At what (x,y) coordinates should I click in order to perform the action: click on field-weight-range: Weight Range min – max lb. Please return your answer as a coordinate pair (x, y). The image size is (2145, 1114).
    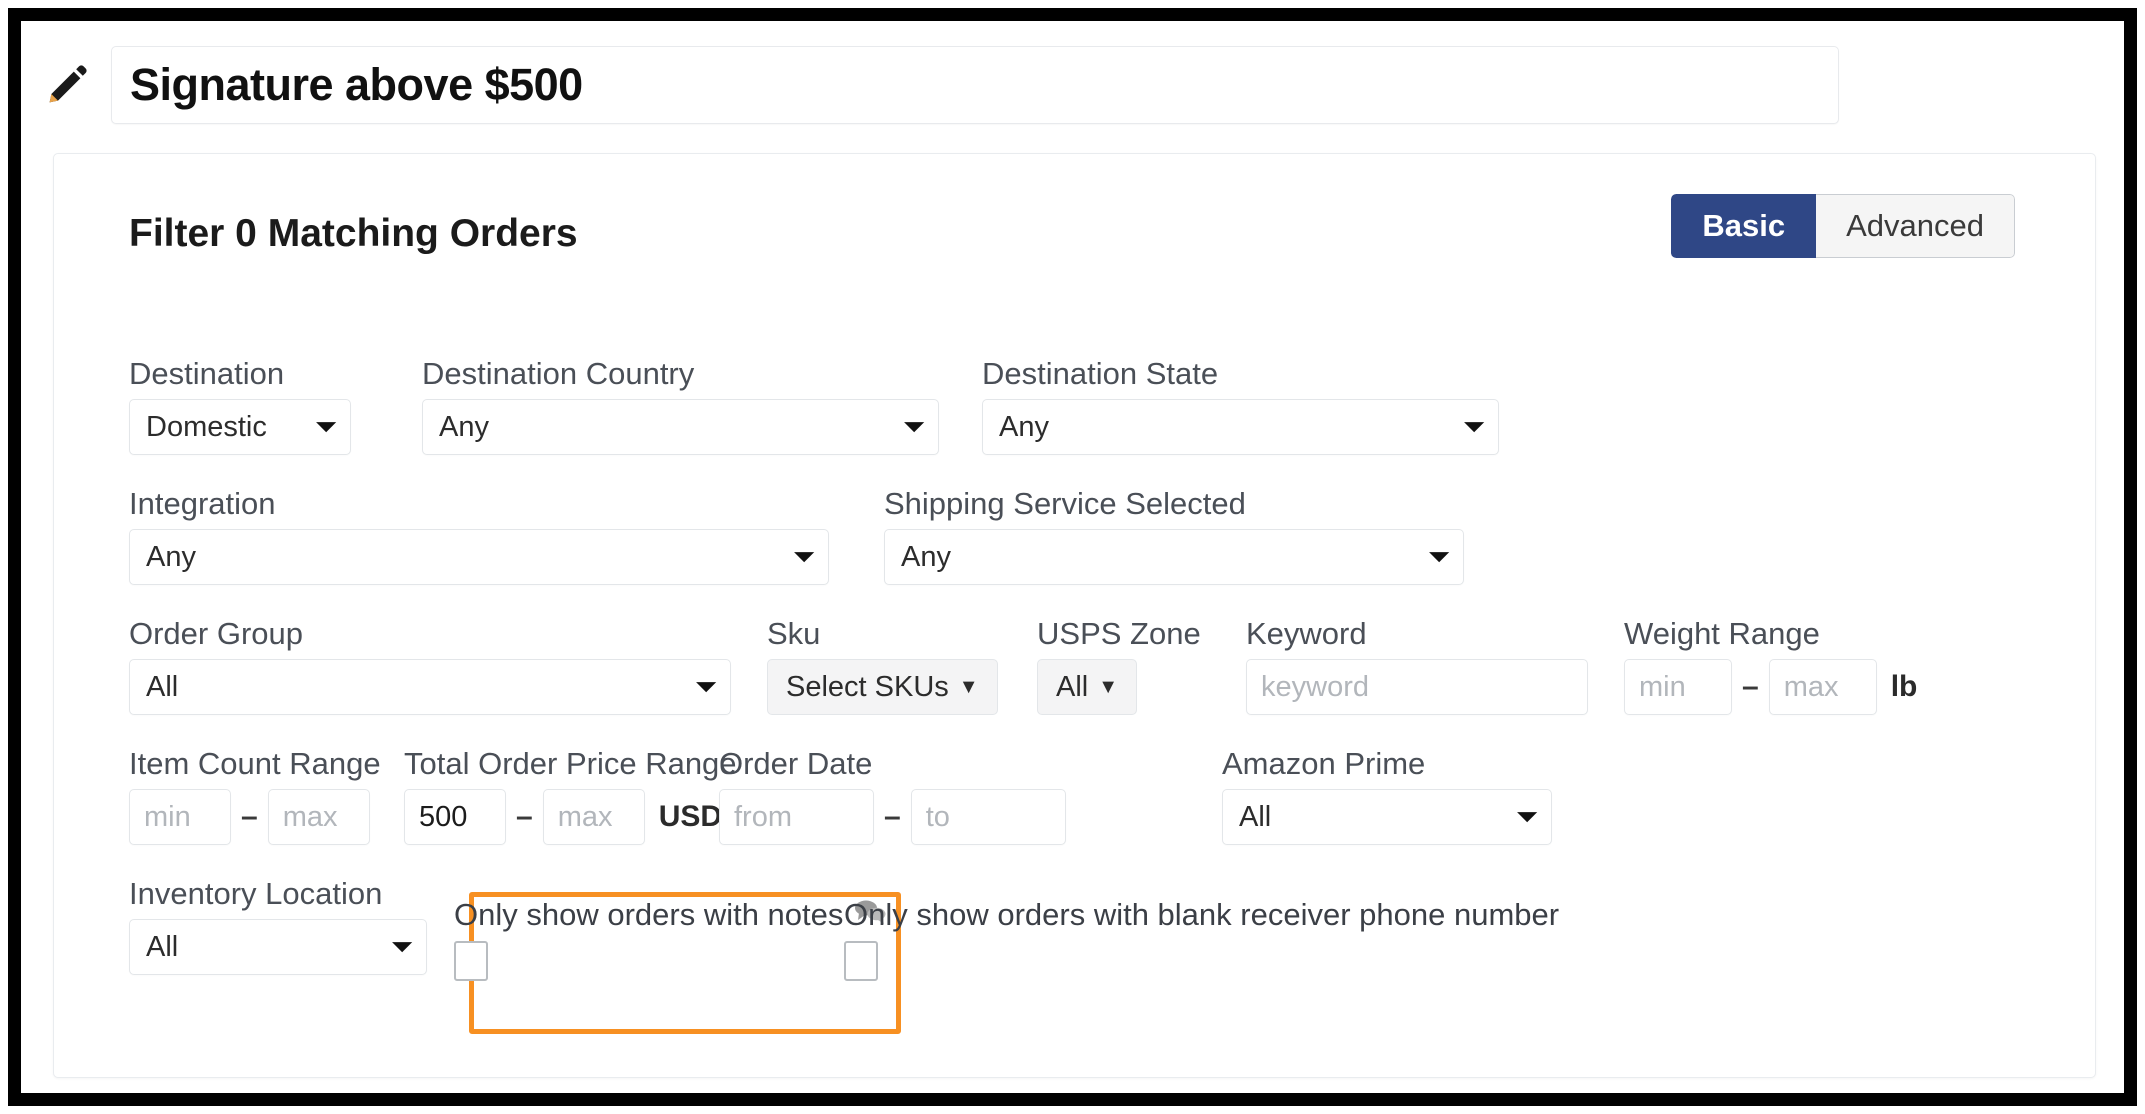
    Looking at the image, I should click on (1770, 664).